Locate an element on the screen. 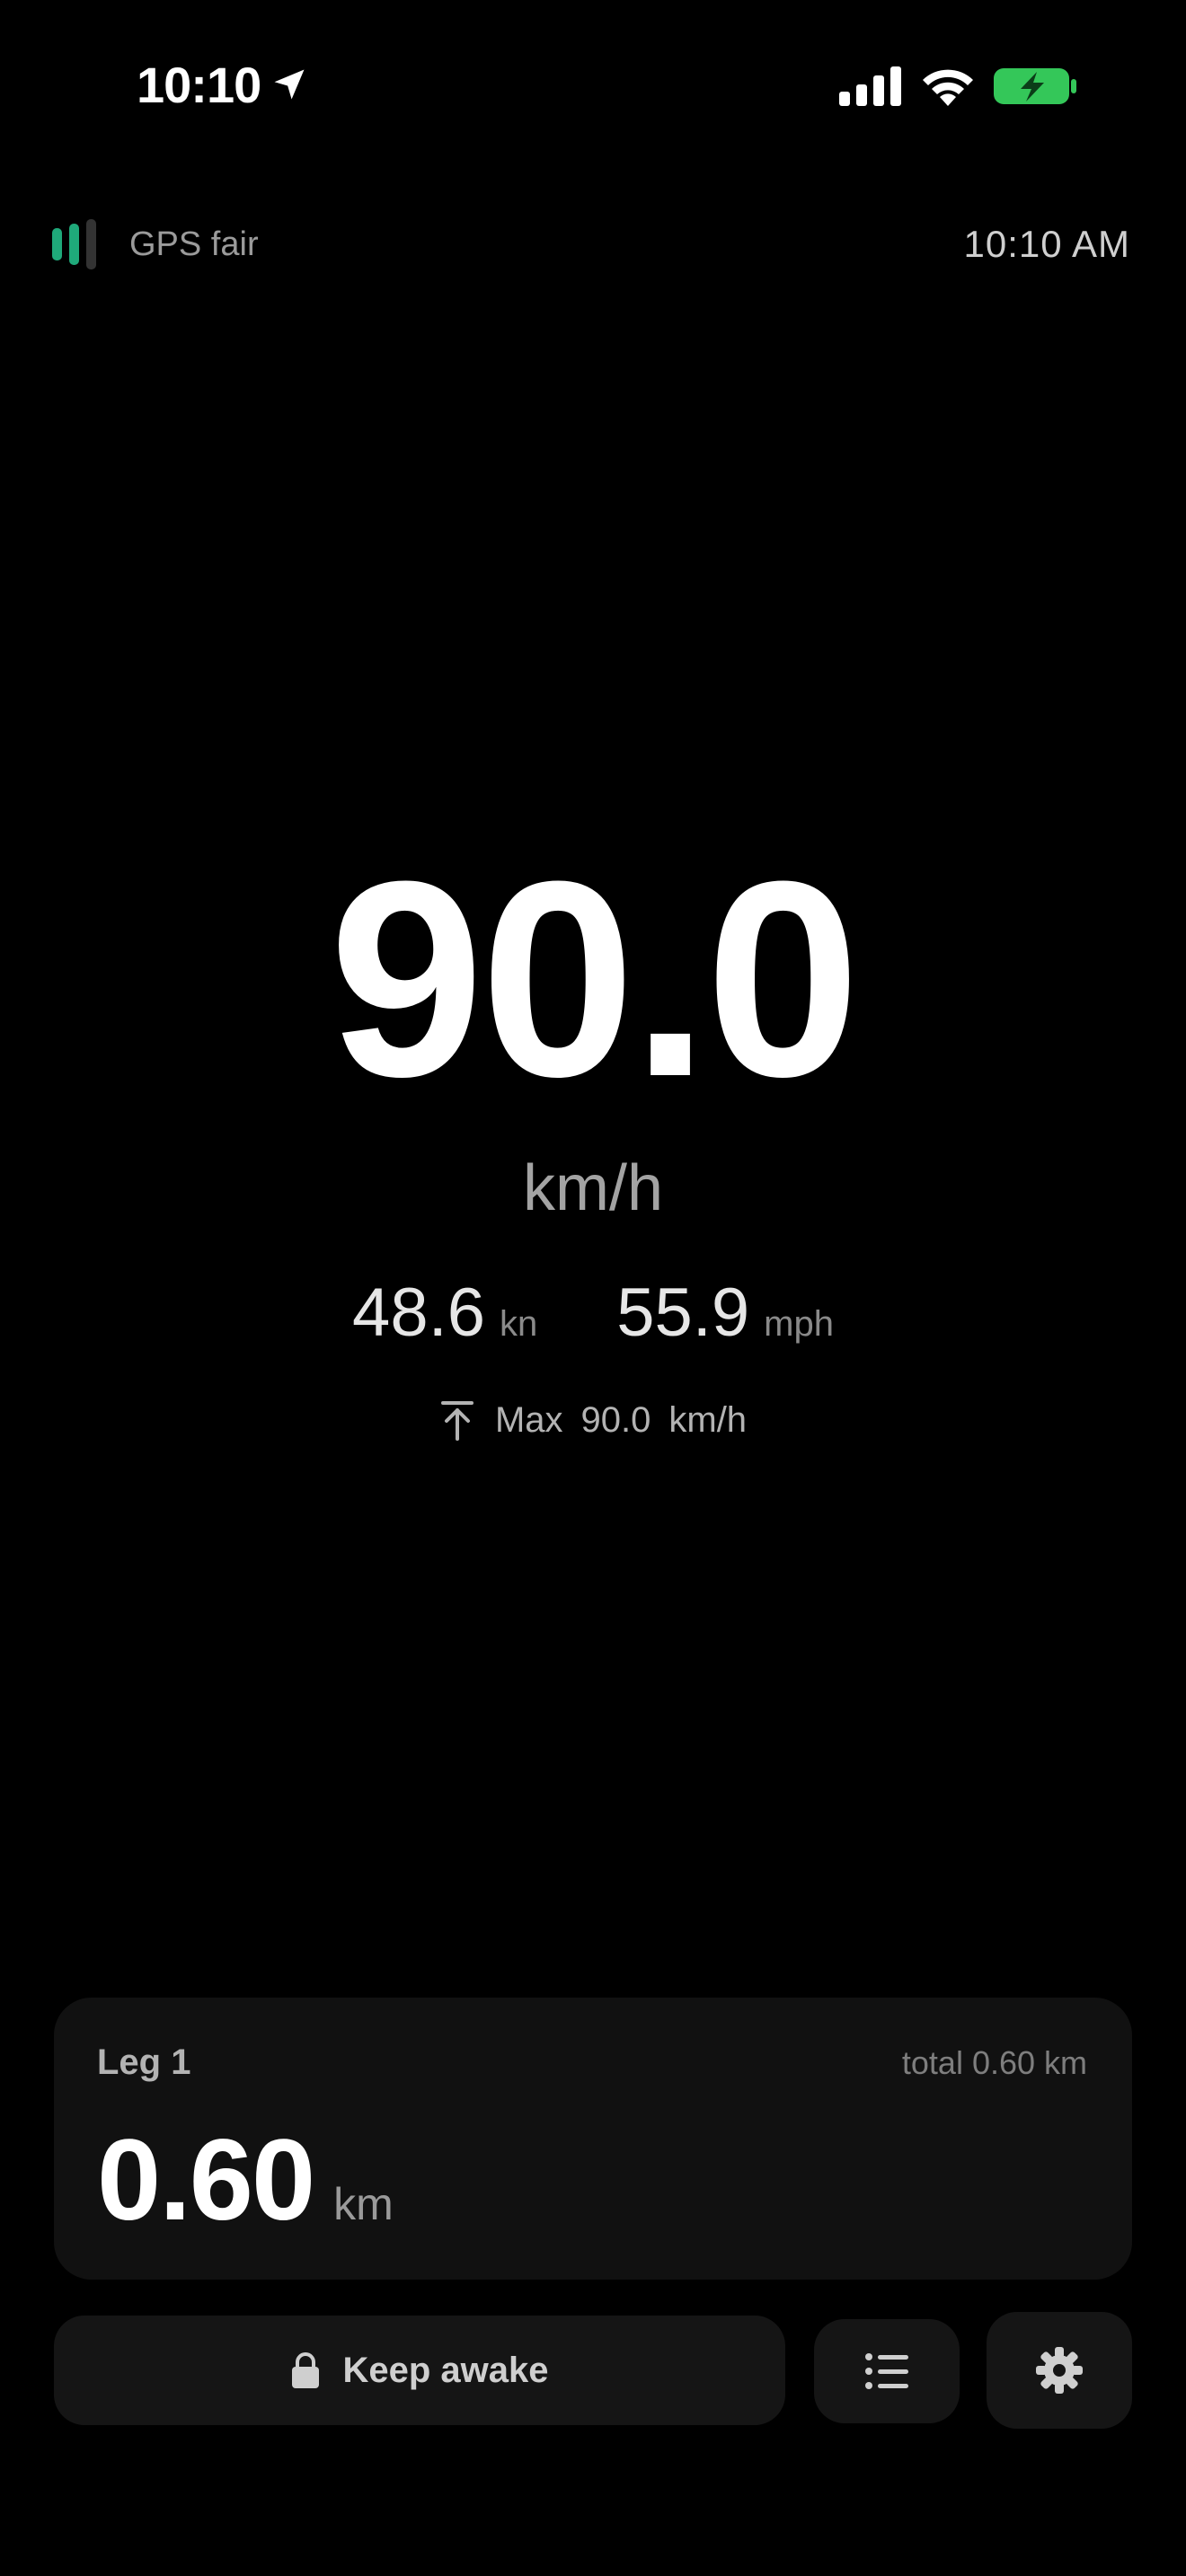 This screenshot has width=1186, height=2576. list-icon is located at coordinates (886, 2371).